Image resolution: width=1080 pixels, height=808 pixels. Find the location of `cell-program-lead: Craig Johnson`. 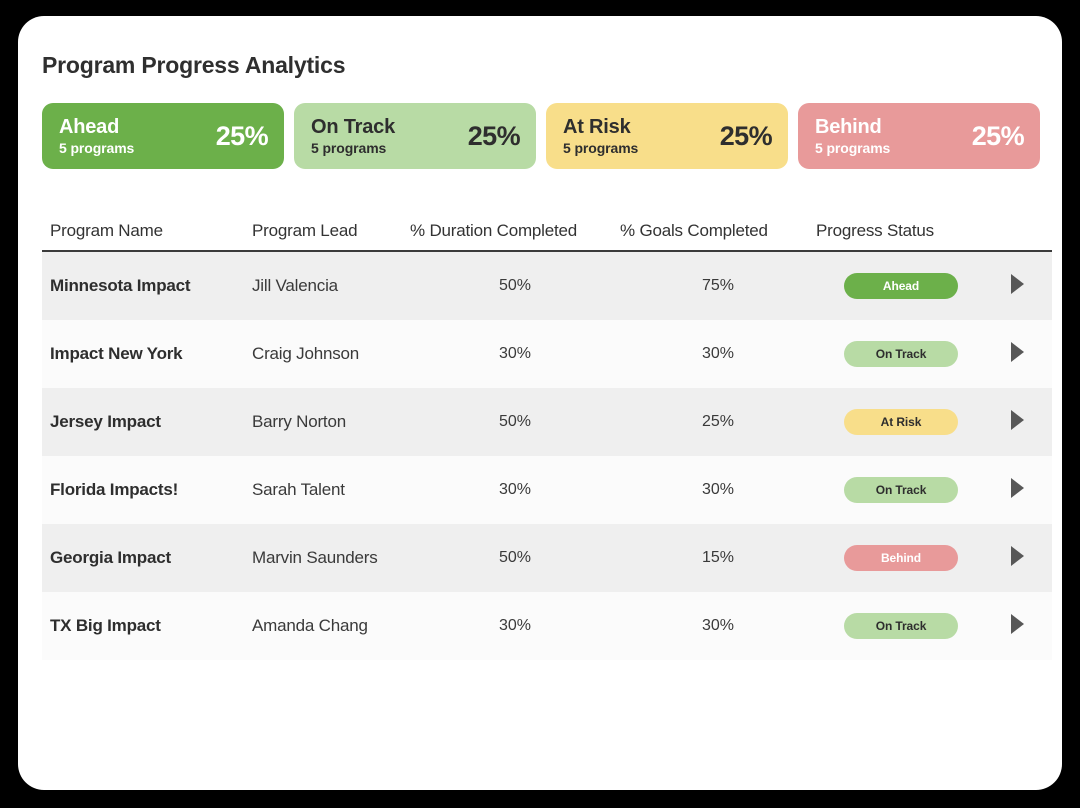

cell-program-lead: Craig Johnson is located at coordinates (331, 354).